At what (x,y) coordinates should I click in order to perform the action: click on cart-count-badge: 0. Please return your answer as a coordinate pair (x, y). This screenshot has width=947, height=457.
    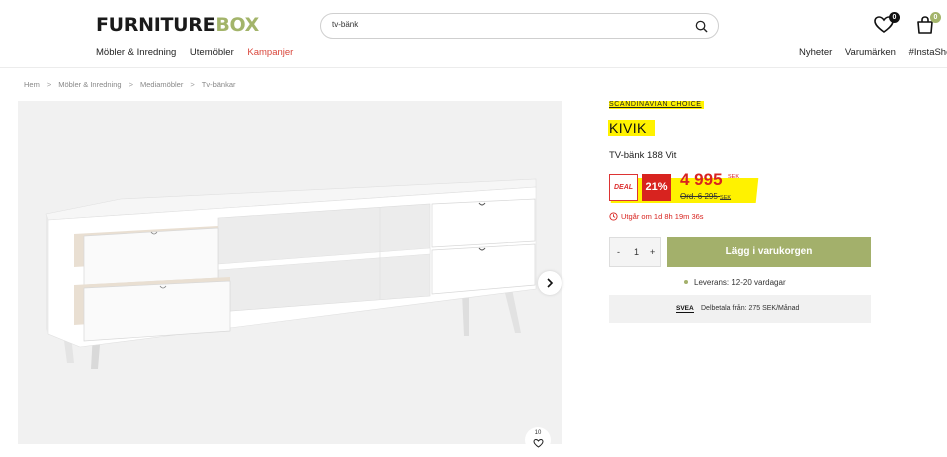
    Looking at the image, I should click on (935, 17).